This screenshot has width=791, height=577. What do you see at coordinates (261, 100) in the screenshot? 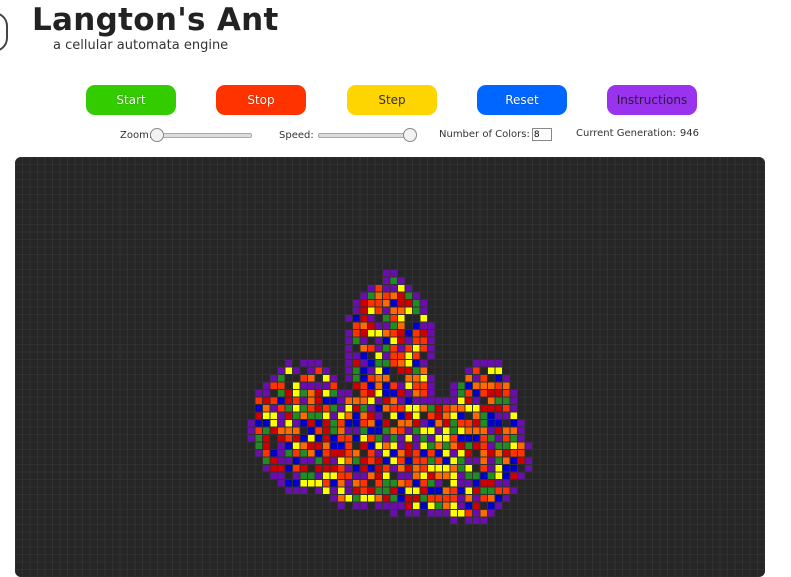
I see `stop-button: Stop` at bounding box center [261, 100].